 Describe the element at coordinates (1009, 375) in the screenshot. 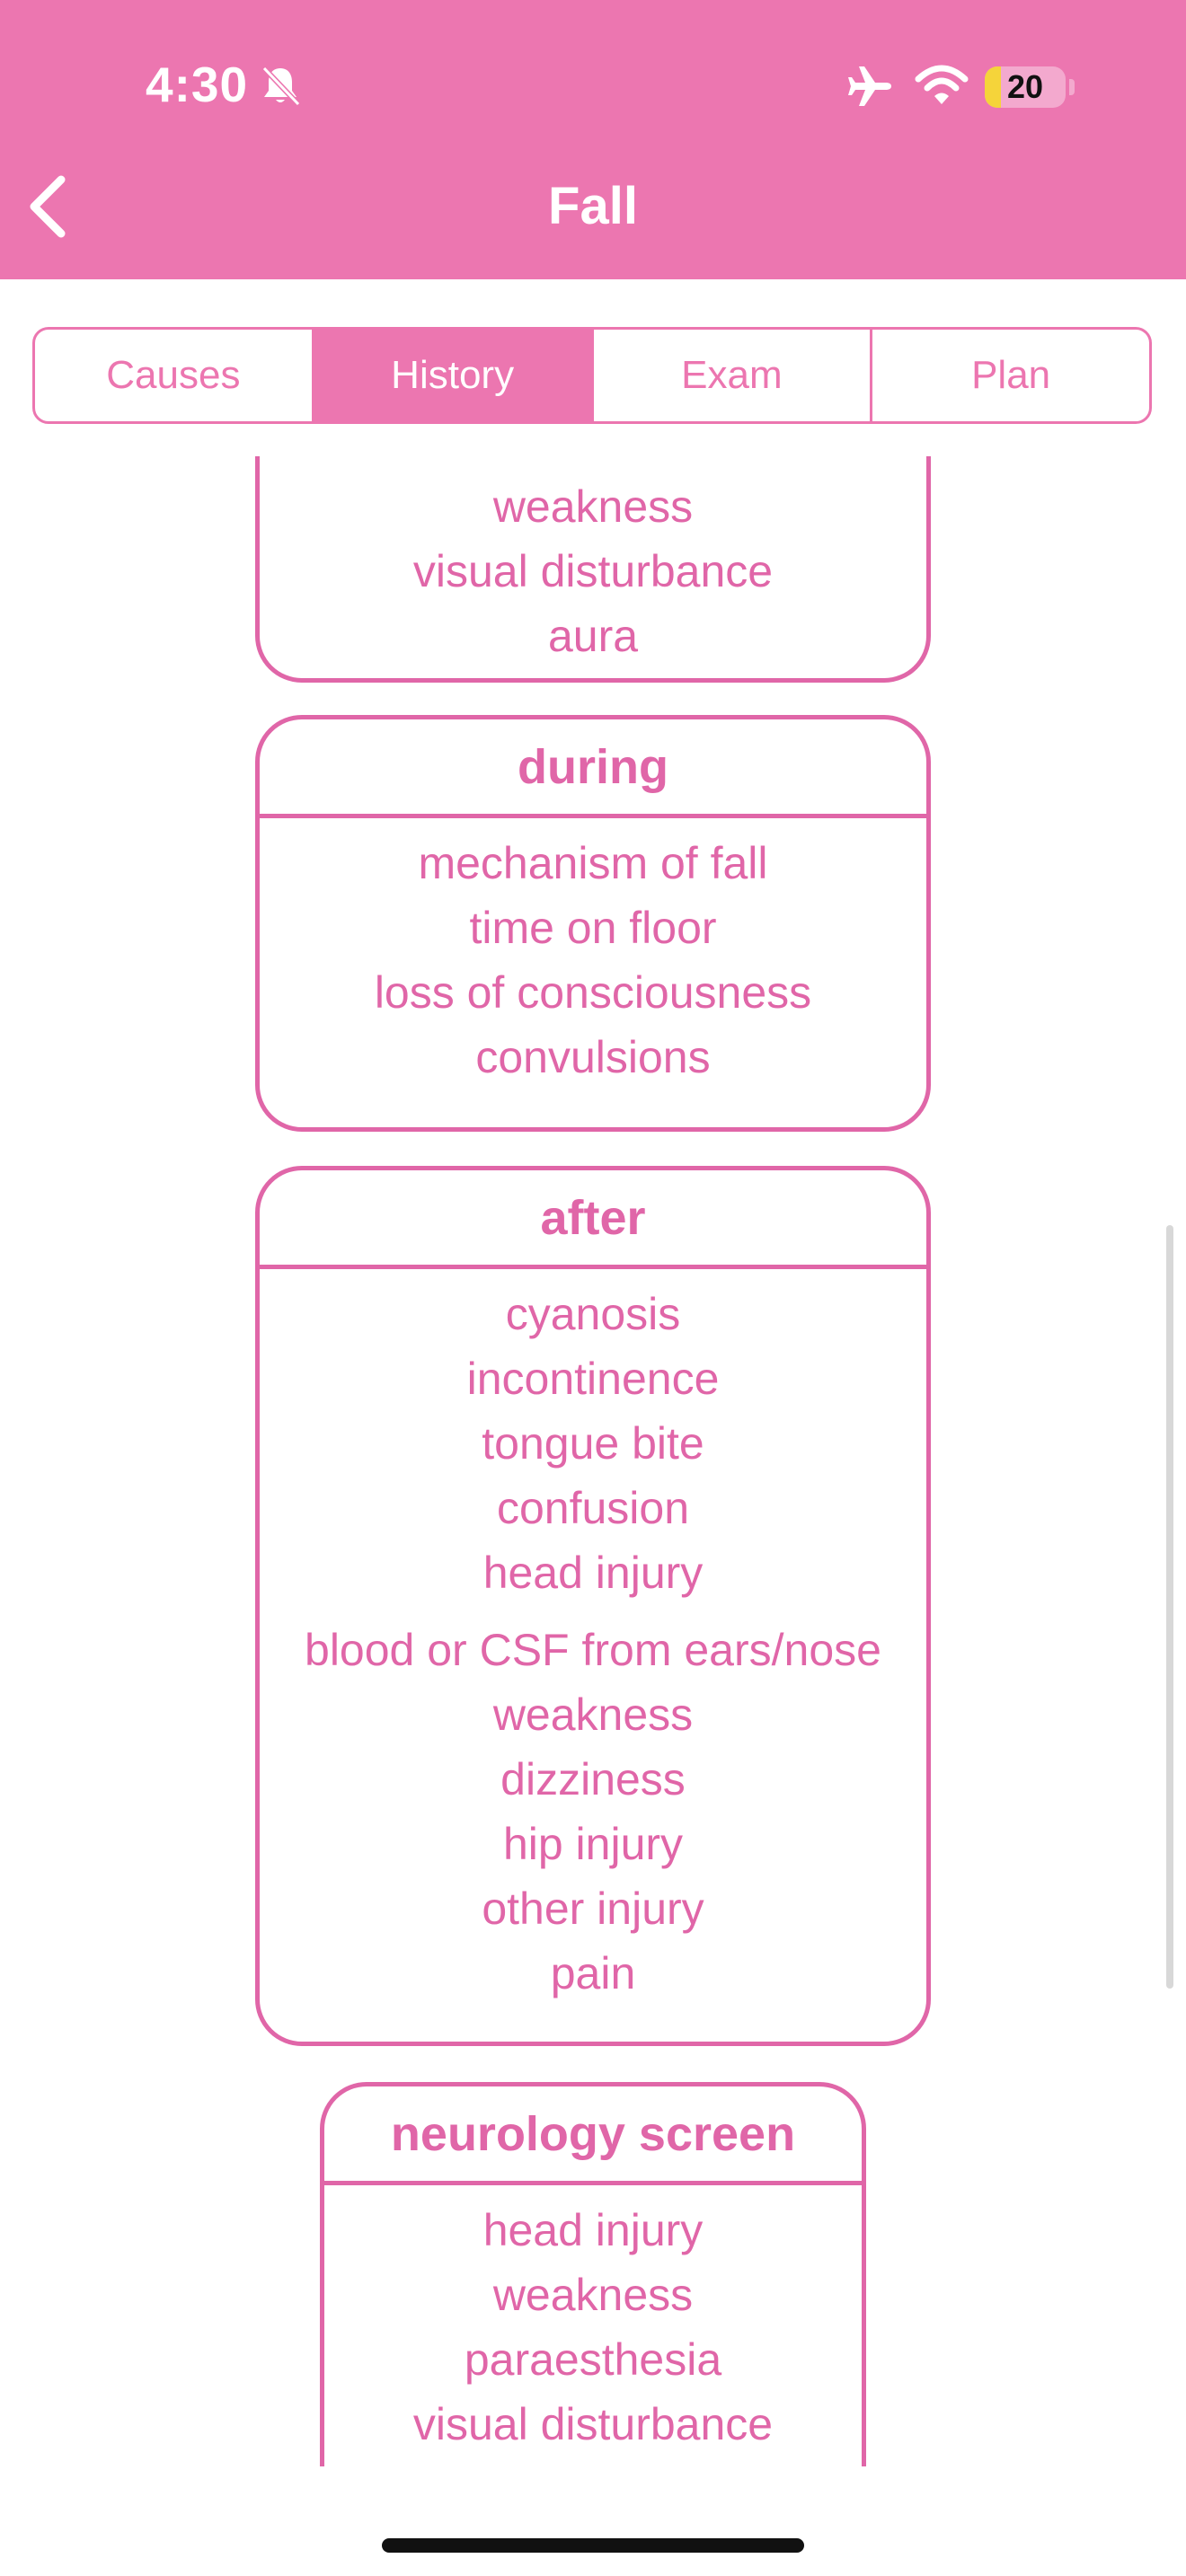

I see `tab-plan: Plan` at that location.